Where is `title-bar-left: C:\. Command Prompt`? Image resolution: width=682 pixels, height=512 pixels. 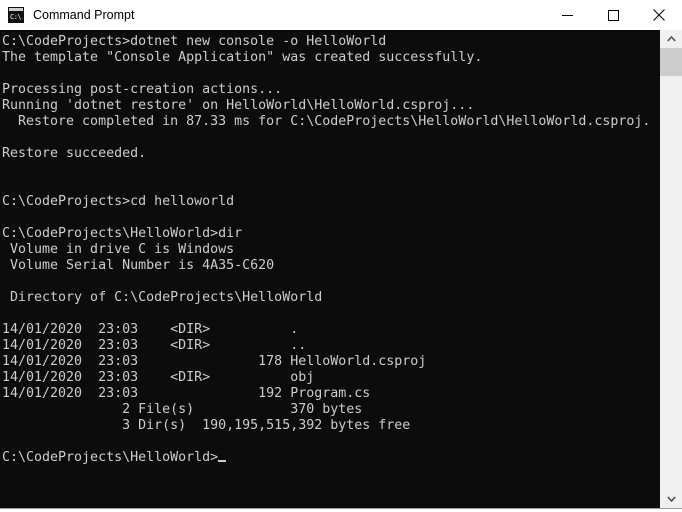
title-bar-left: C:\. Command Prompt is located at coordinates (67, 15).